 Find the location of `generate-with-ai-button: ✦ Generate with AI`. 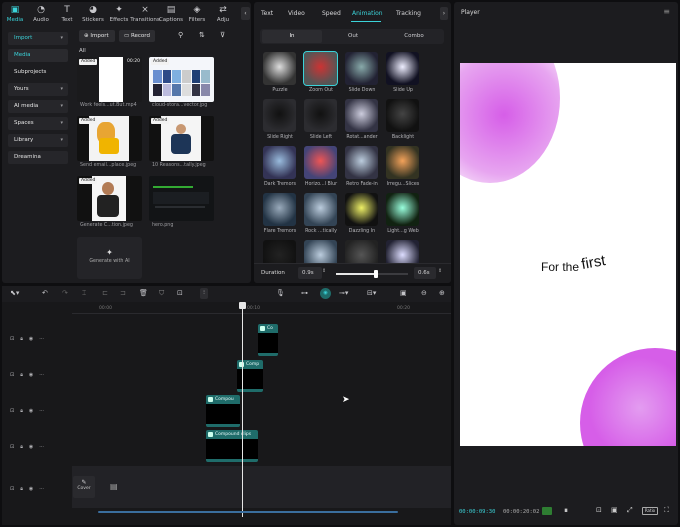

generate-with-ai-button: ✦ Generate with AI is located at coordinates (109, 258).